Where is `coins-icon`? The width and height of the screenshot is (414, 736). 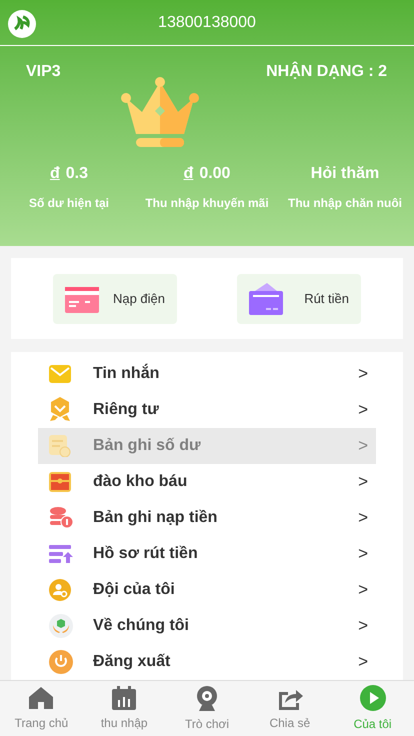 coins-icon is located at coordinates (61, 518).